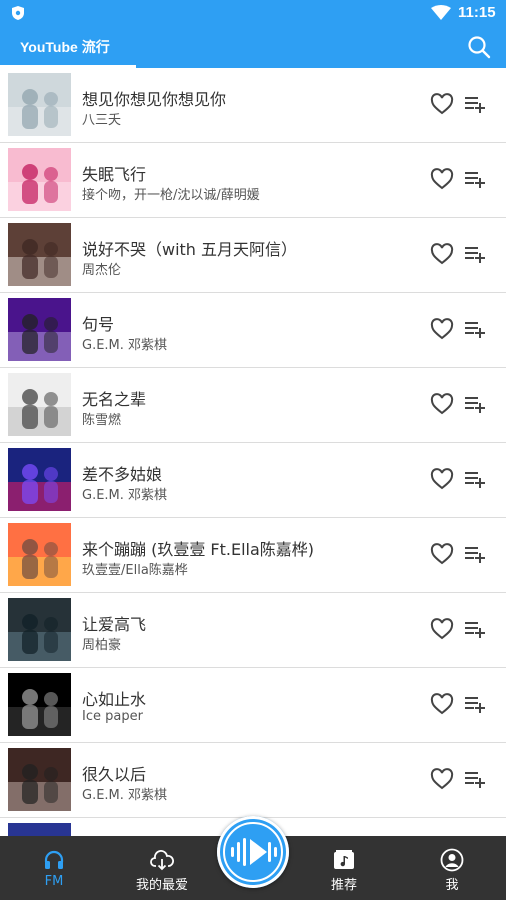  I want to click on play-button, so click(253, 852).